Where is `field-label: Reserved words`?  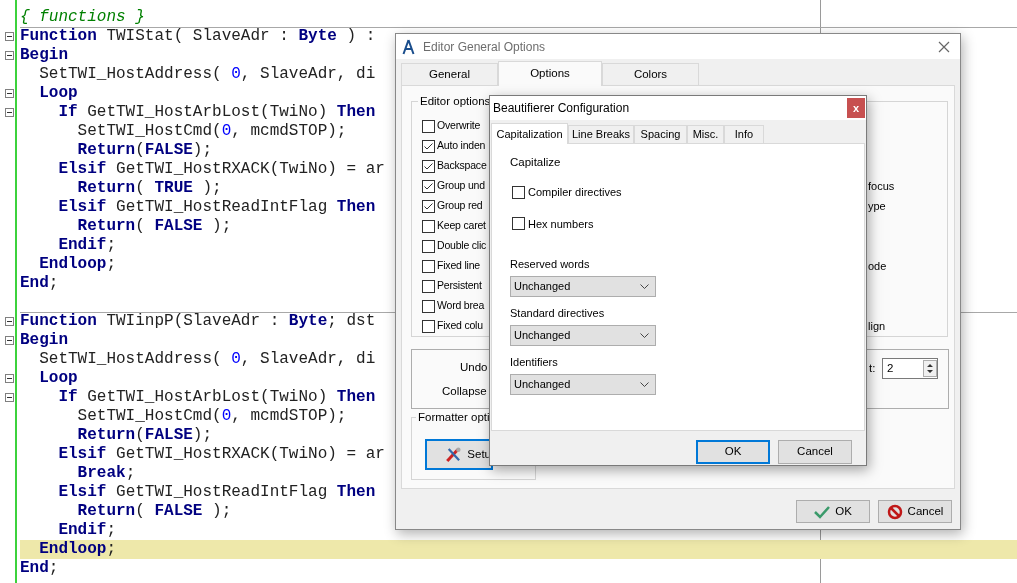 field-label: Reserved words is located at coordinates (550, 264).